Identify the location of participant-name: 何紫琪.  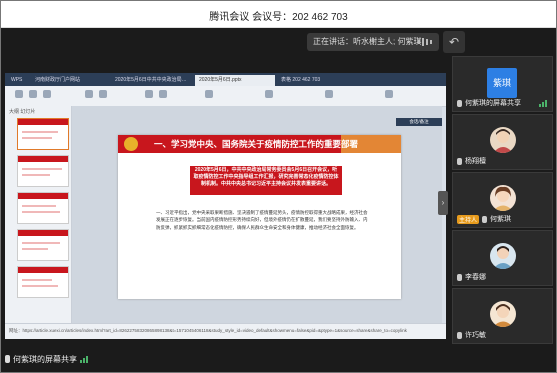
(501, 219).